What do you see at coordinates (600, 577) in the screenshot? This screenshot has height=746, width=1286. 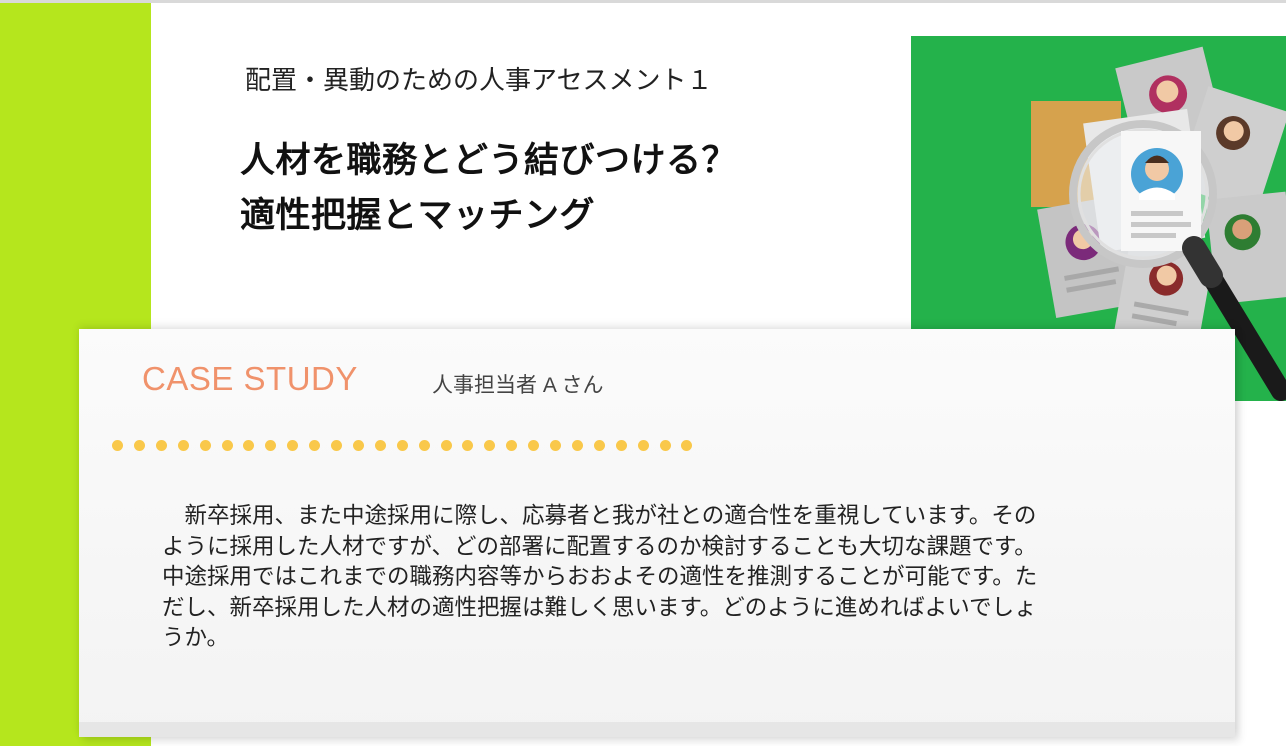 I see `case-study-body-line: 中途採用ではこれまでの職務内容等からおおよその適性を推測することが可能です。た` at bounding box center [600, 577].